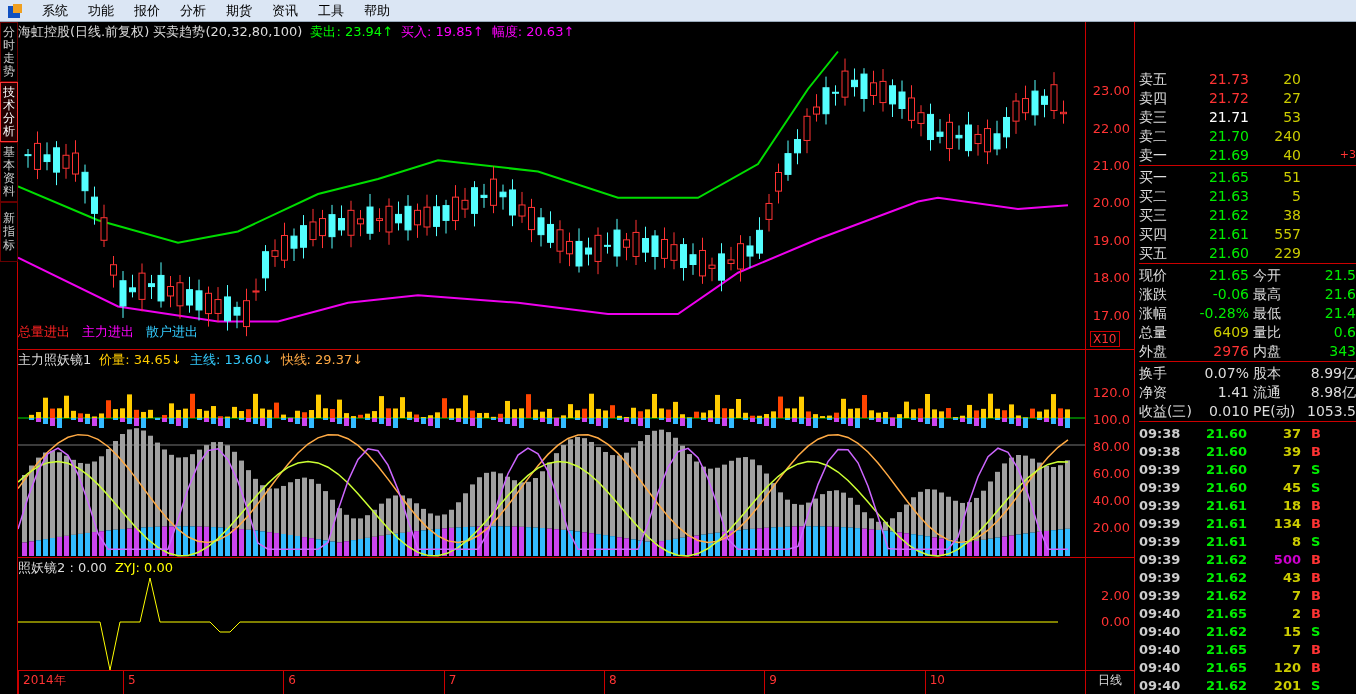 Image resolution: width=1356 pixels, height=694 pixels. I want to click on tick-volume: 201, so click(1286, 685).